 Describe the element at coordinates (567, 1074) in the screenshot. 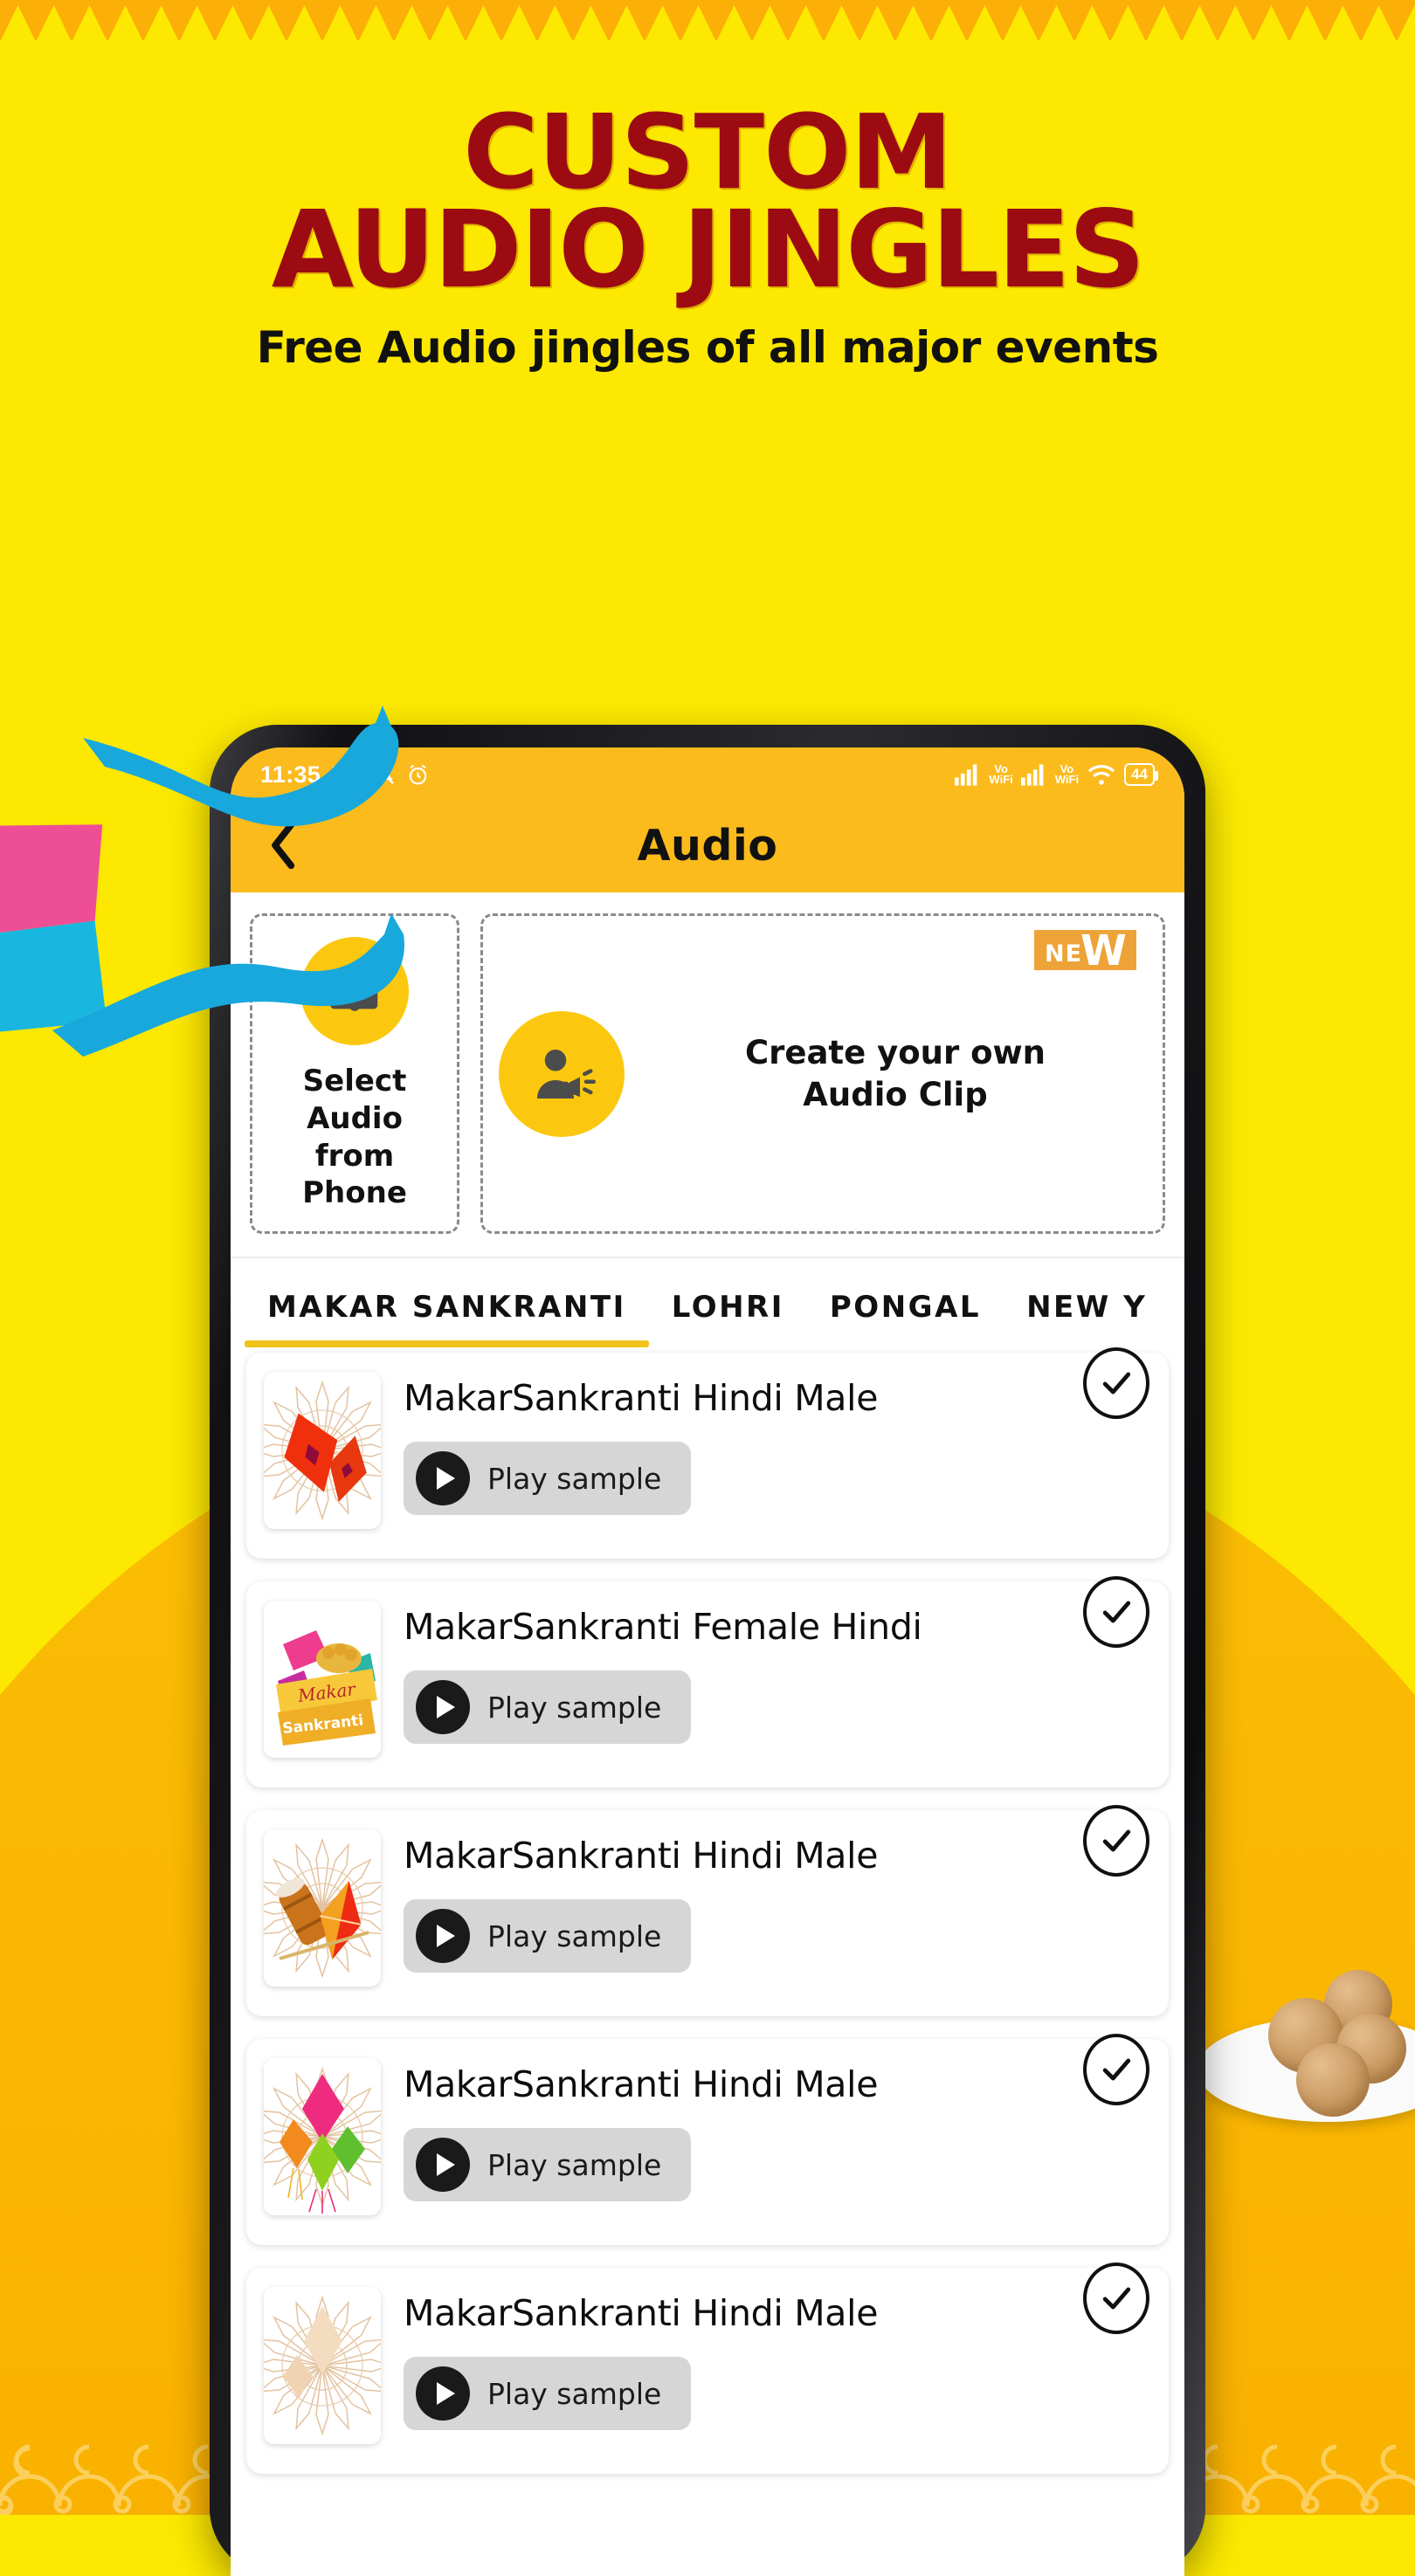

I see `person-megaphone-icon` at that location.